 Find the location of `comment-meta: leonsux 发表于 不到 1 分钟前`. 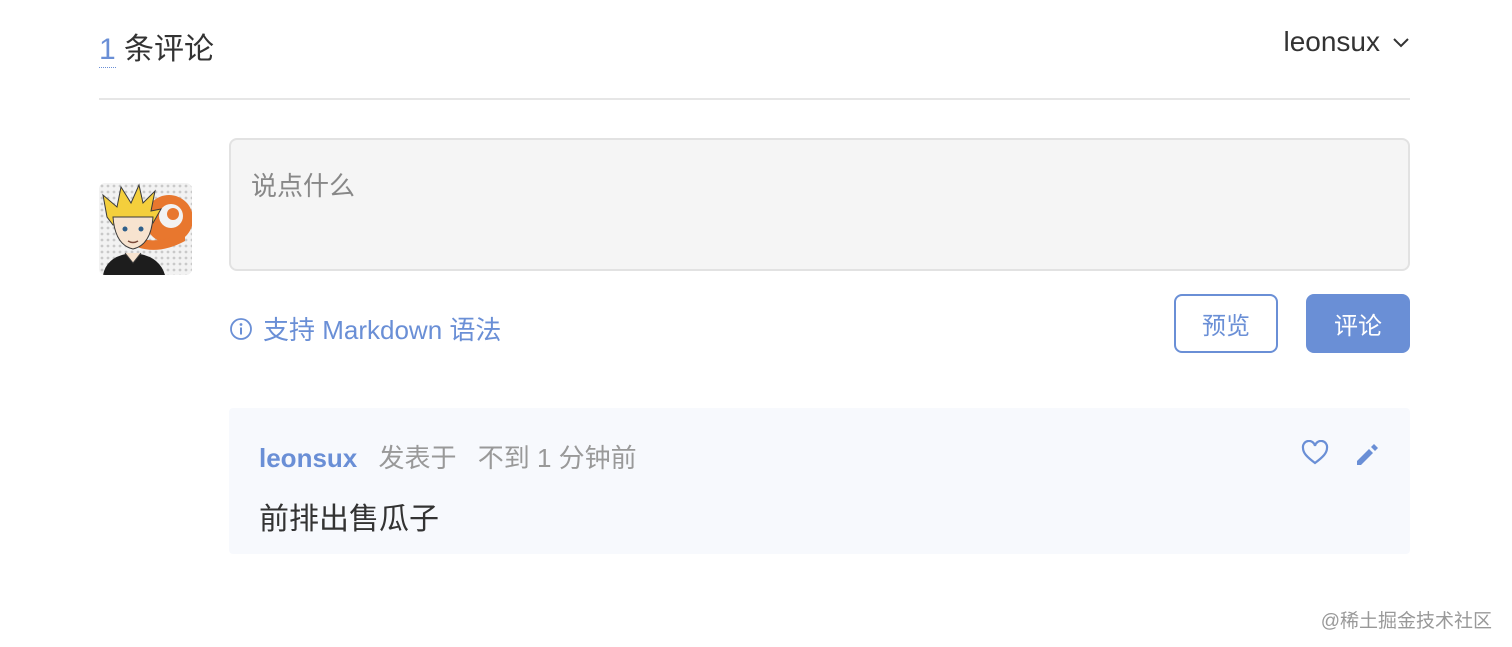

comment-meta: leonsux 发表于 不到 1 分钟前 is located at coordinates (448, 456).